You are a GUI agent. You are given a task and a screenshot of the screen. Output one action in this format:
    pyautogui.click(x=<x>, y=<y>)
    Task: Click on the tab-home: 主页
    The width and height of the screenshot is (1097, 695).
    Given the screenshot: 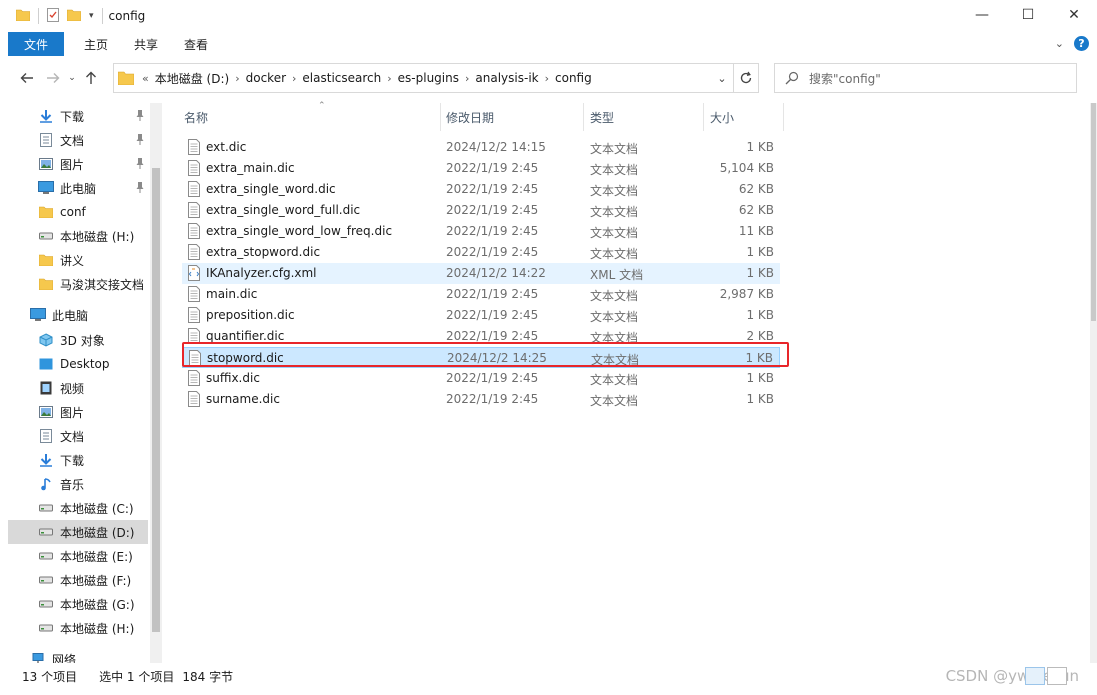 What is the action you would take?
    pyautogui.click(x=96, y=44)
    